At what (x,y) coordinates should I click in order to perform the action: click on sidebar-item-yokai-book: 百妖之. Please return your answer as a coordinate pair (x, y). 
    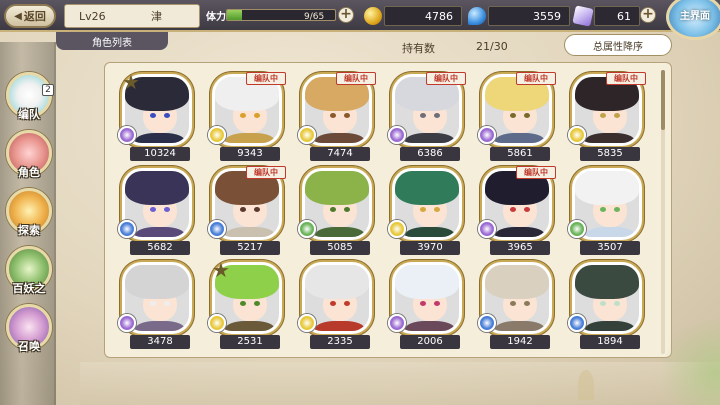
    Looking at the image, I should click on (29, 275).